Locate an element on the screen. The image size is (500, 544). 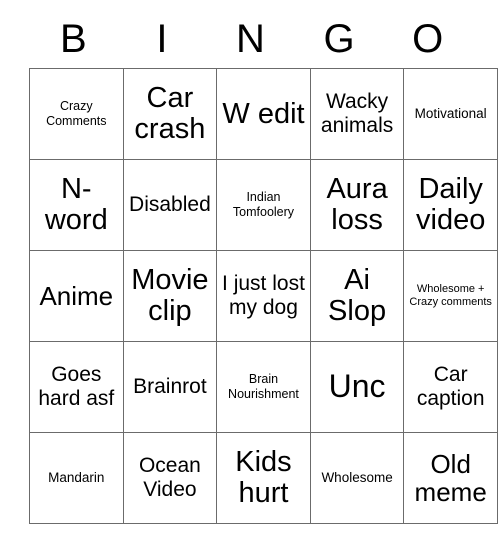
bingo-cell-label: Anime is located at coordinates (76, 295).